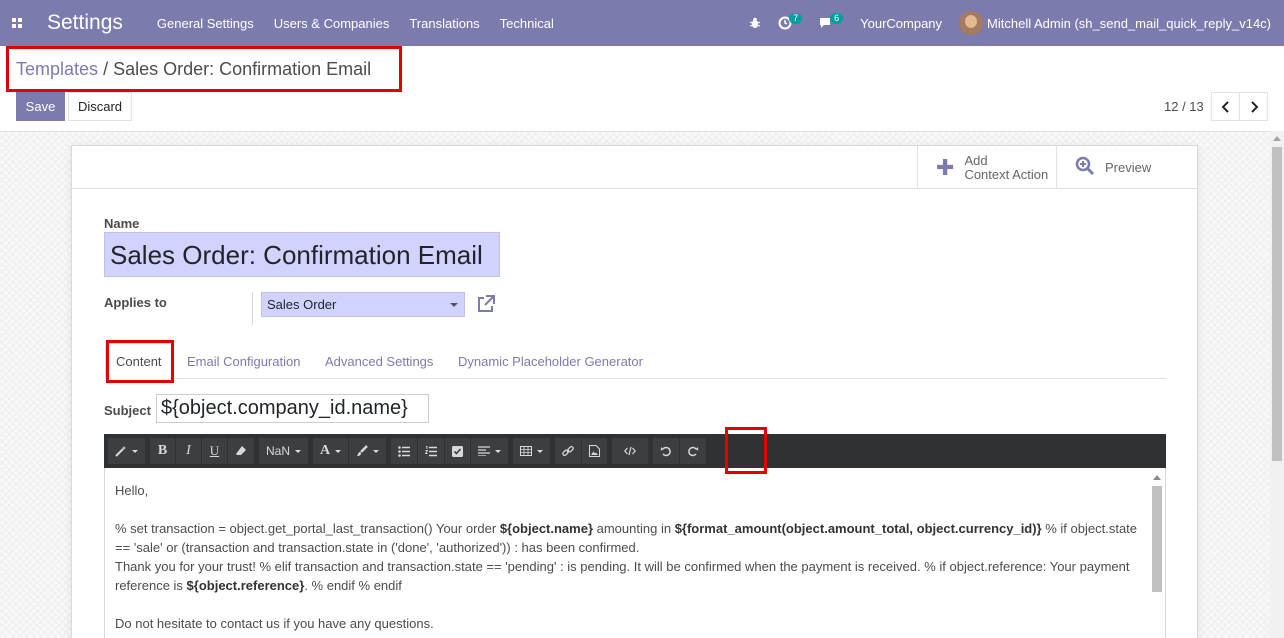 Image resolution: width=1284 pixels, height=638 pixels. What do you see at coordinates (444, 23) in the screenshot?
I see `menu-translations: Translations` at bounding box center [444, 23].